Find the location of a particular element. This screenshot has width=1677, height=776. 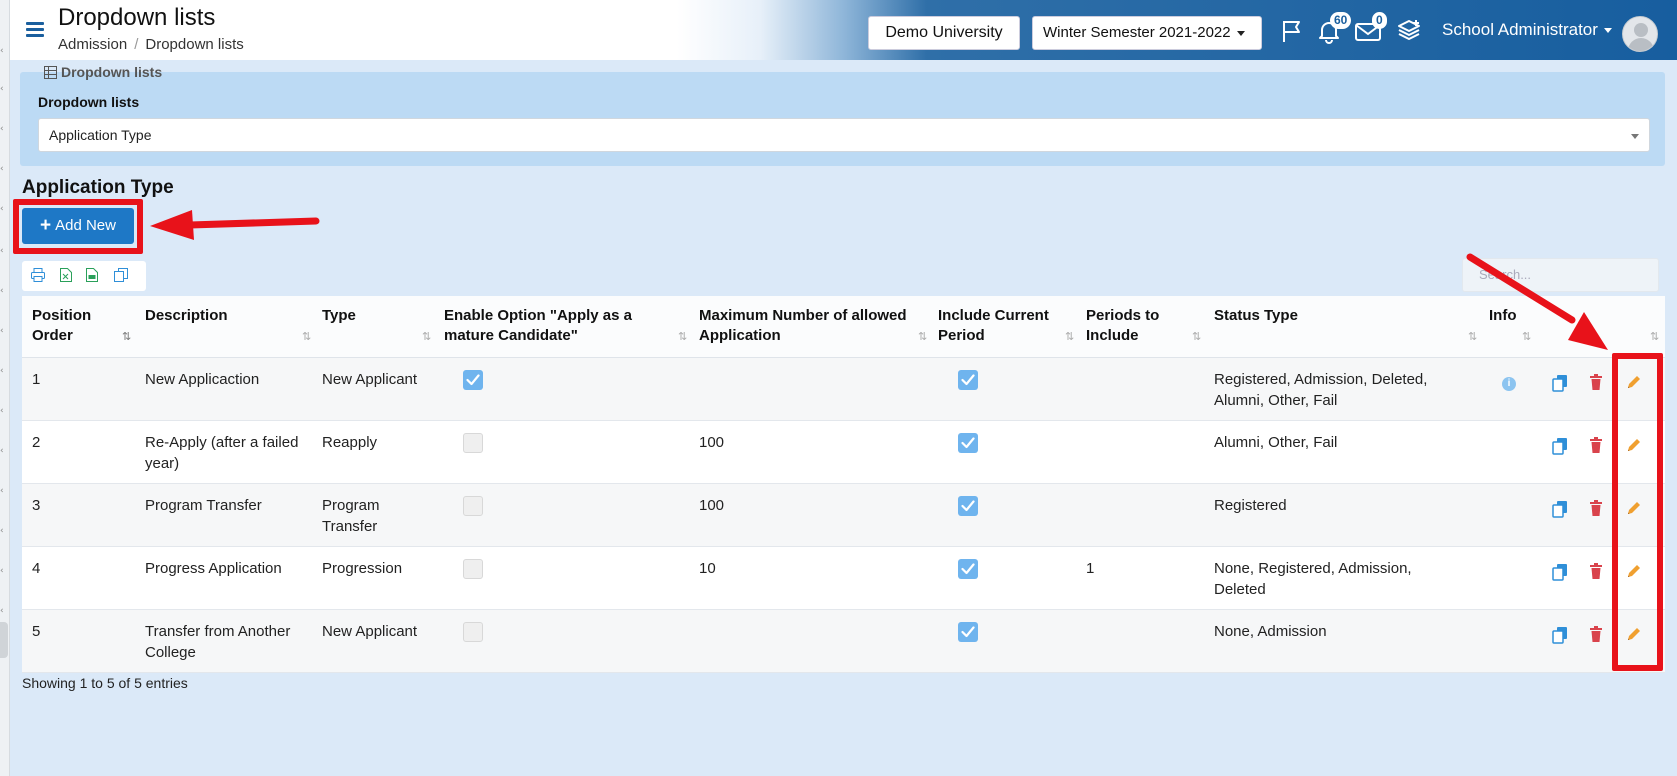

arrow-head-add-new is located at coordinates (172, 225).